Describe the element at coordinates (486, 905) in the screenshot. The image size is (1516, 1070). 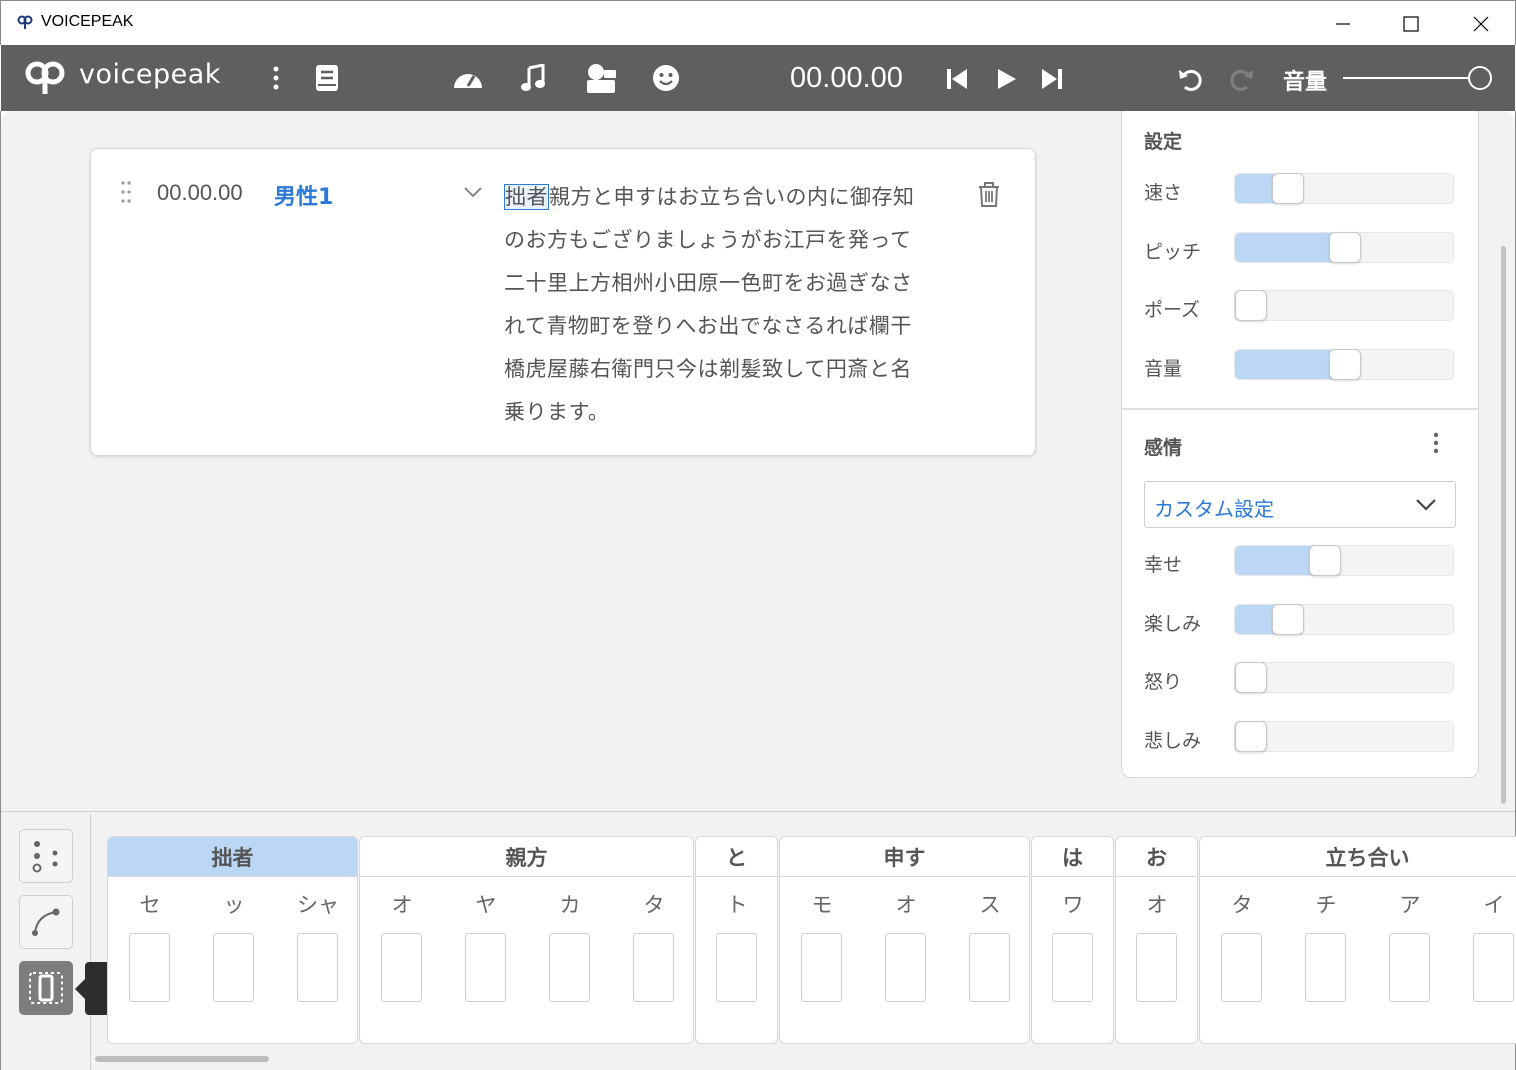
I see `kana-label: ヤ` at that location.